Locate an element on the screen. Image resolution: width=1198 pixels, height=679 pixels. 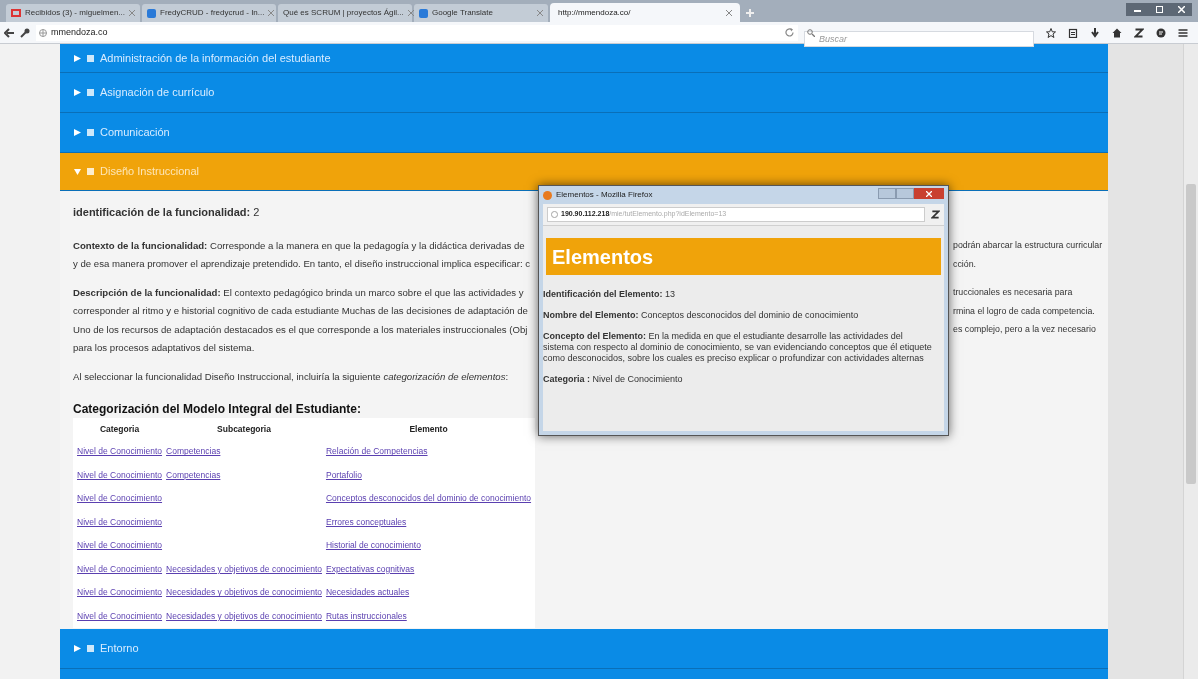
column-header: Subcategoria is located at coordinates (244, 429).